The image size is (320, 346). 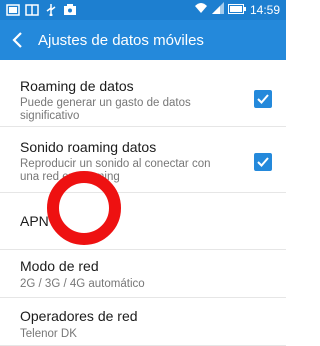 I want to click on setting-title: APN, so click(x=34, y=221).